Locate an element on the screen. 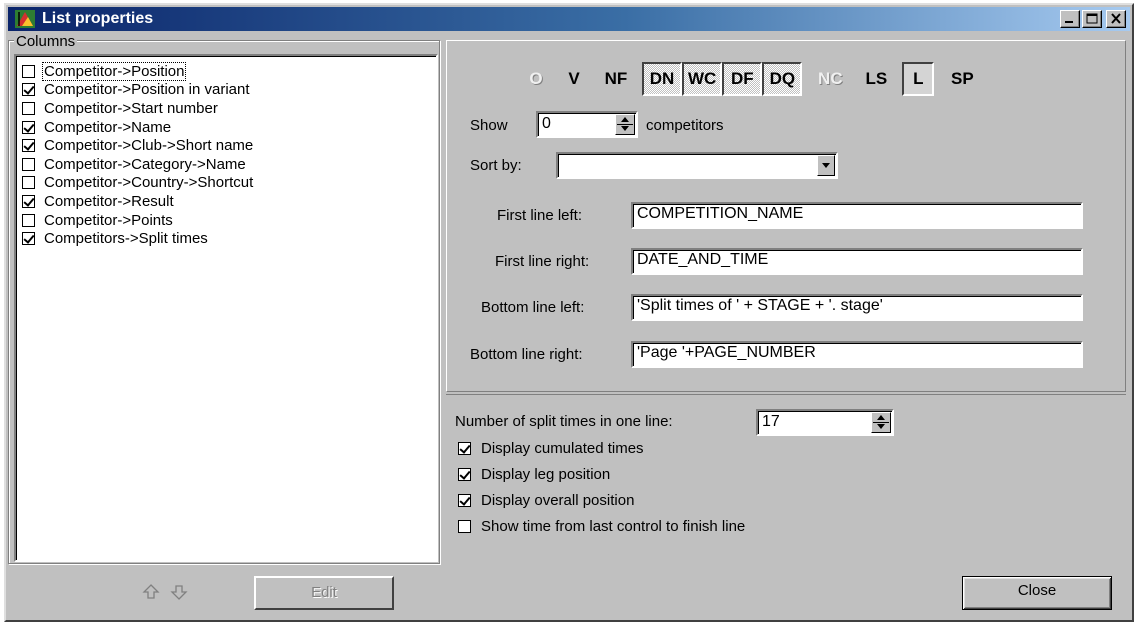  split-count-spin-buttons is located at coordinates (881, 422).